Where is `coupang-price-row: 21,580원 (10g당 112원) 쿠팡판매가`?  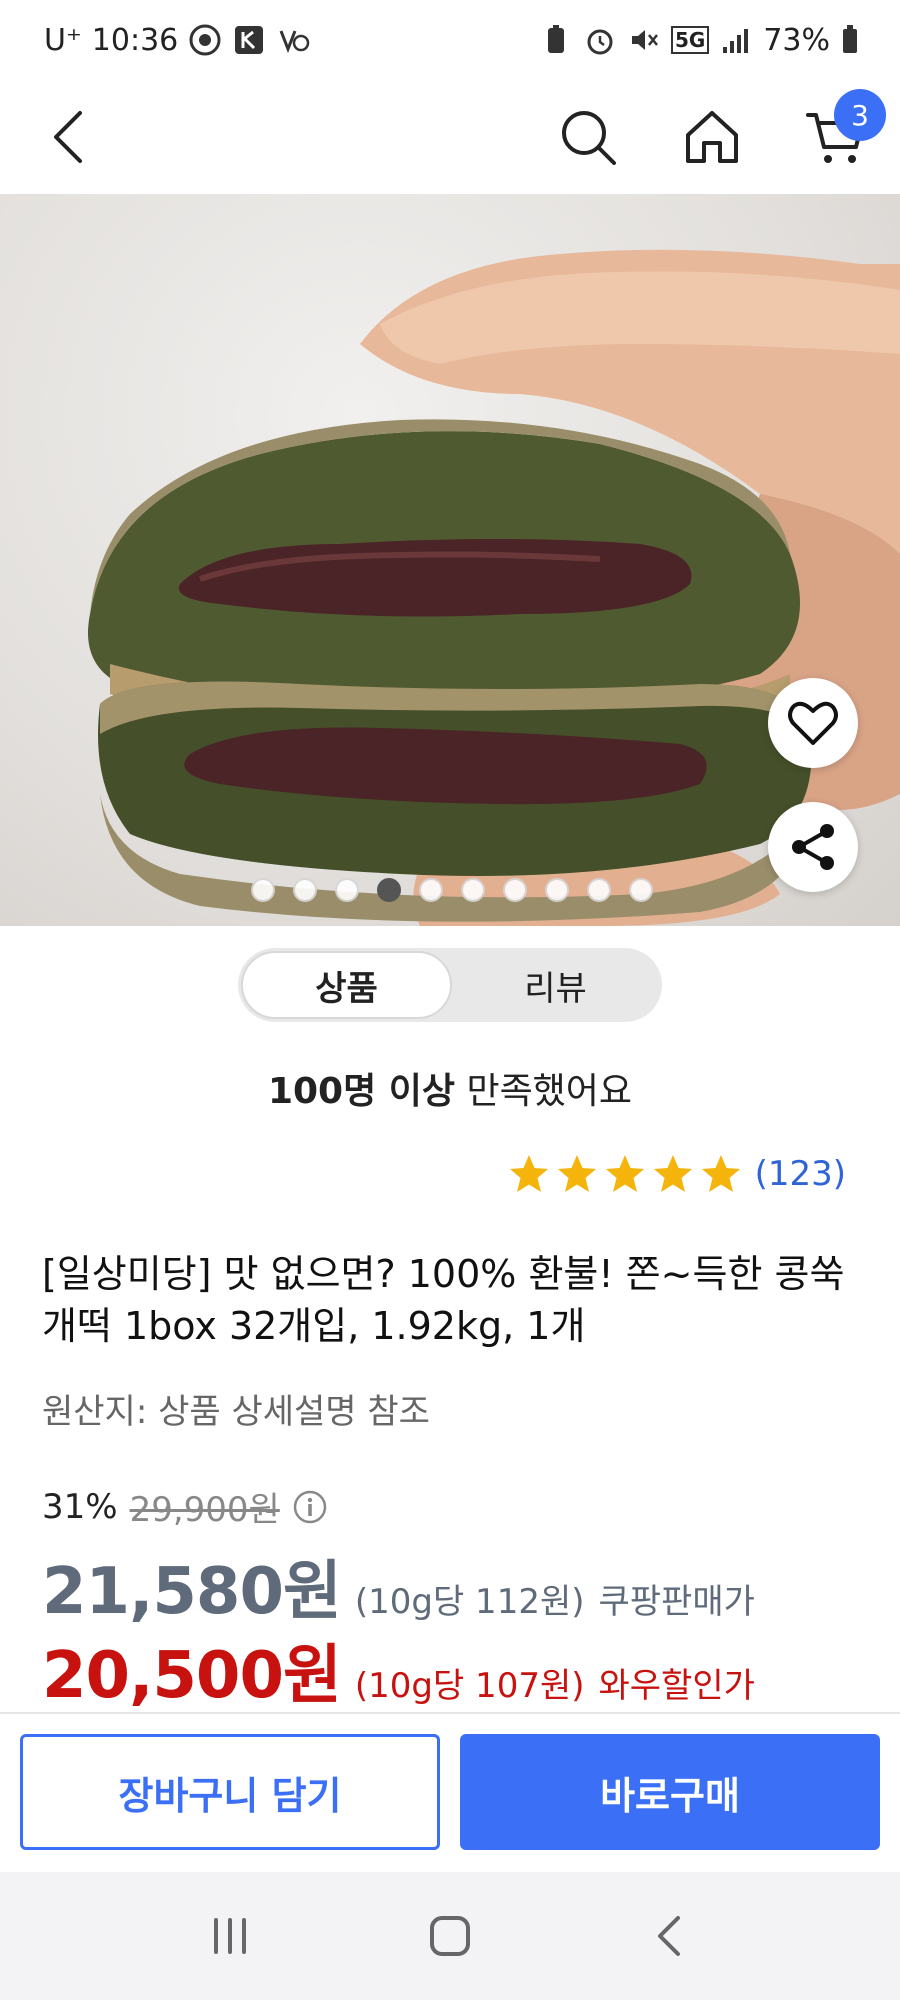 coupang-price-row: 21,580원 (10g당 112원) 쿠팡판매가 is located at coordinates (398, 1586).